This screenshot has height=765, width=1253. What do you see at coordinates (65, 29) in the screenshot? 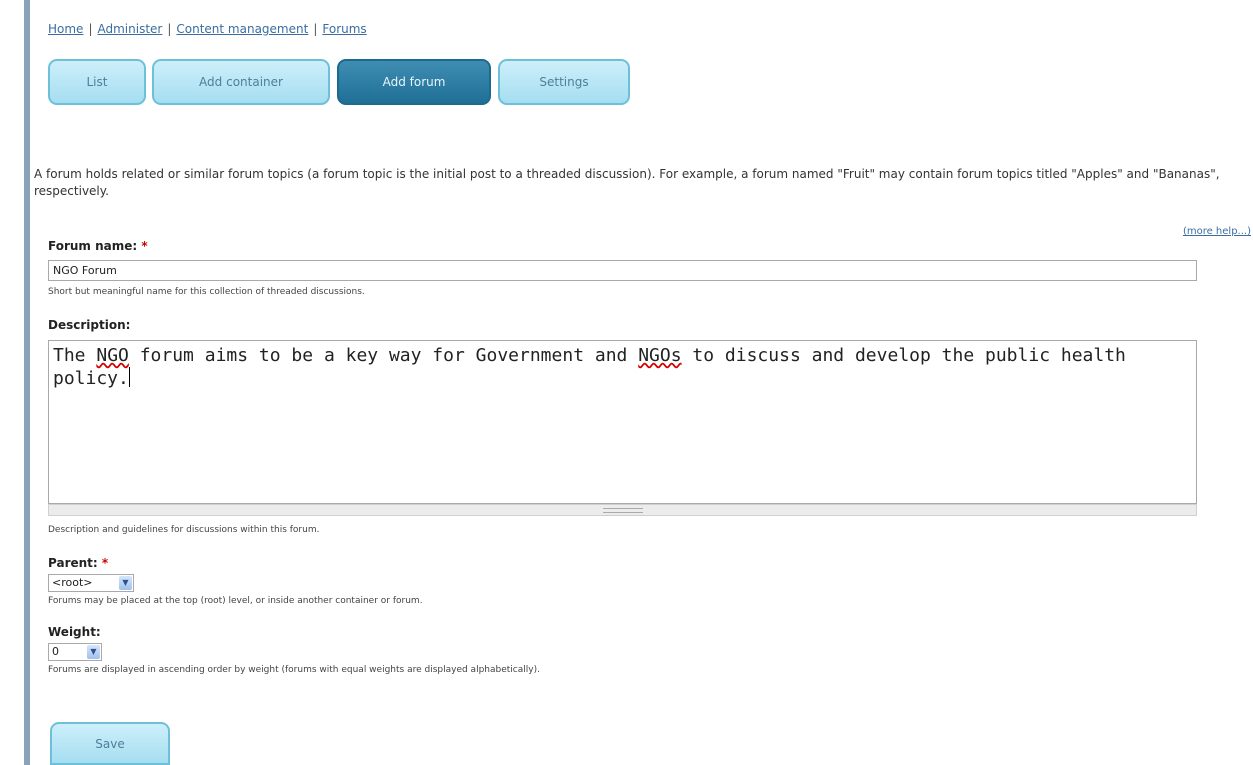
I see `breadcrumb-home: Home` at bounding box center [65, 29].